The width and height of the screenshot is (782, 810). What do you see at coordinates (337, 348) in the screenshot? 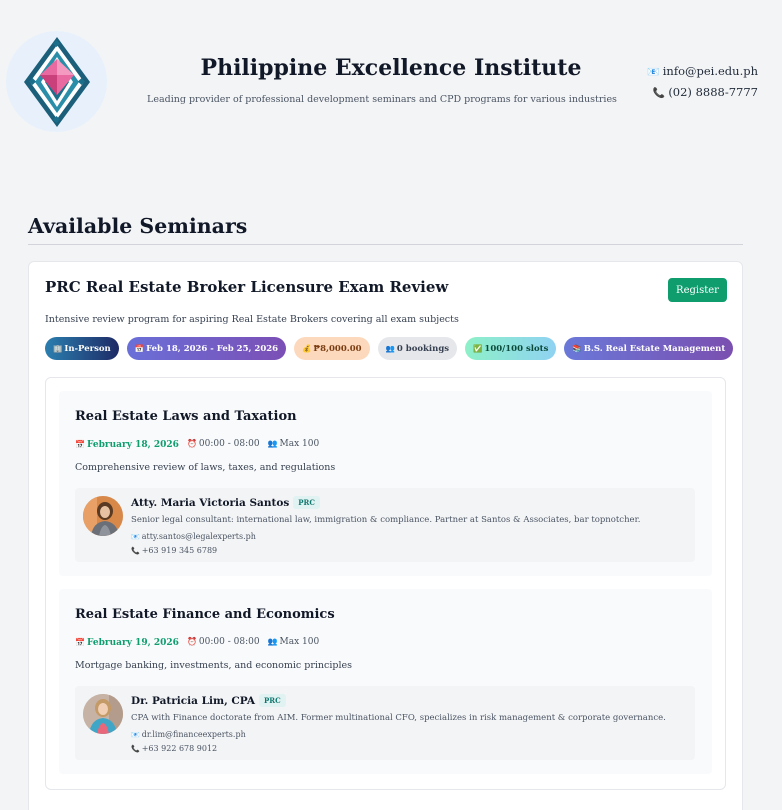
I see `badge-price-label: ₱8,000.00` at bounding box center [337, 348].